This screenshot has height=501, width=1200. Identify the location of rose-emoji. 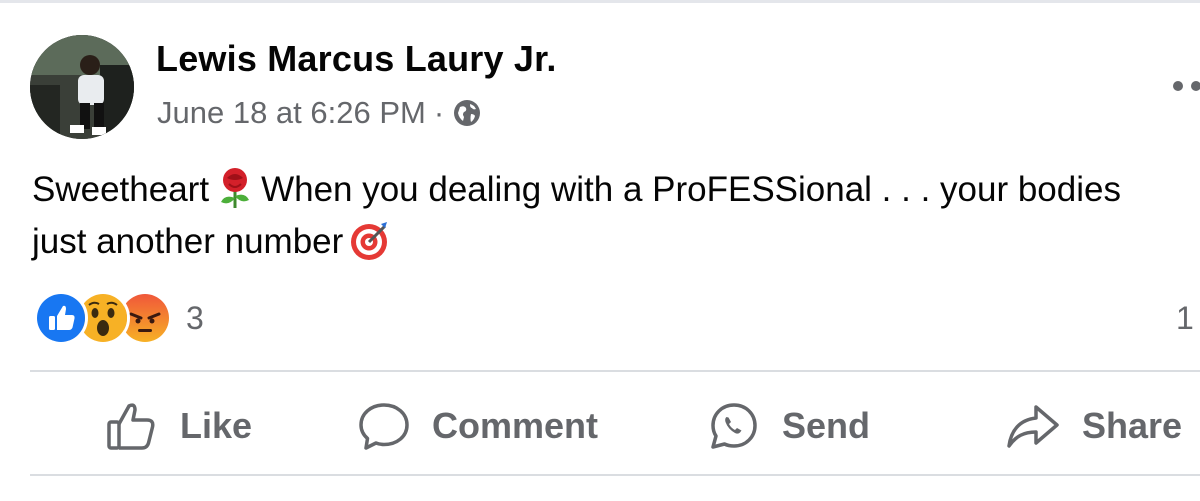
(235, 188).